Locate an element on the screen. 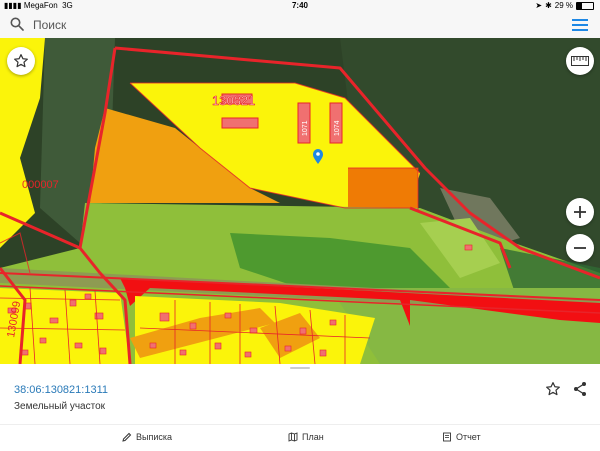 The width and height of the screenshot is (600, 451). map-icon is located at coordinates (293, 437).